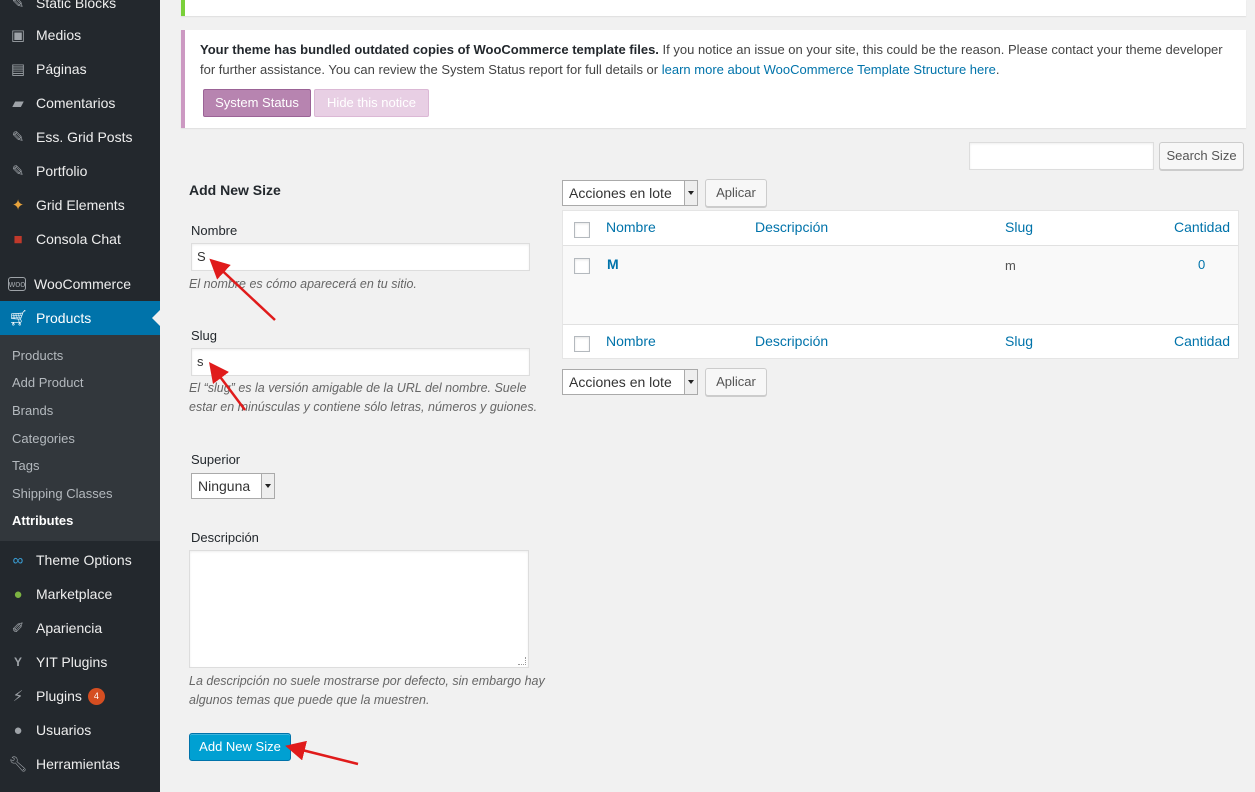 Image resolution: width=1255 pixels, height=792 pixels. Describe the element at coordinates (80, 35) in the screenshot. I see `menu-medios: ▣ Medios` at that location.